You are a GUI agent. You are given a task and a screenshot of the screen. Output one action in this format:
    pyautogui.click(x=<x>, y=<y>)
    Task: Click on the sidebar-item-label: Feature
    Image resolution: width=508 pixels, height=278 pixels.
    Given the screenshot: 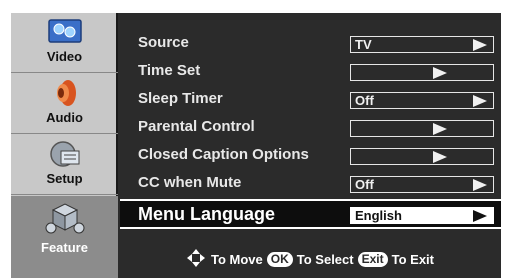 What is the action you would take?
    pyautogui.click(x=64, y=247)
    